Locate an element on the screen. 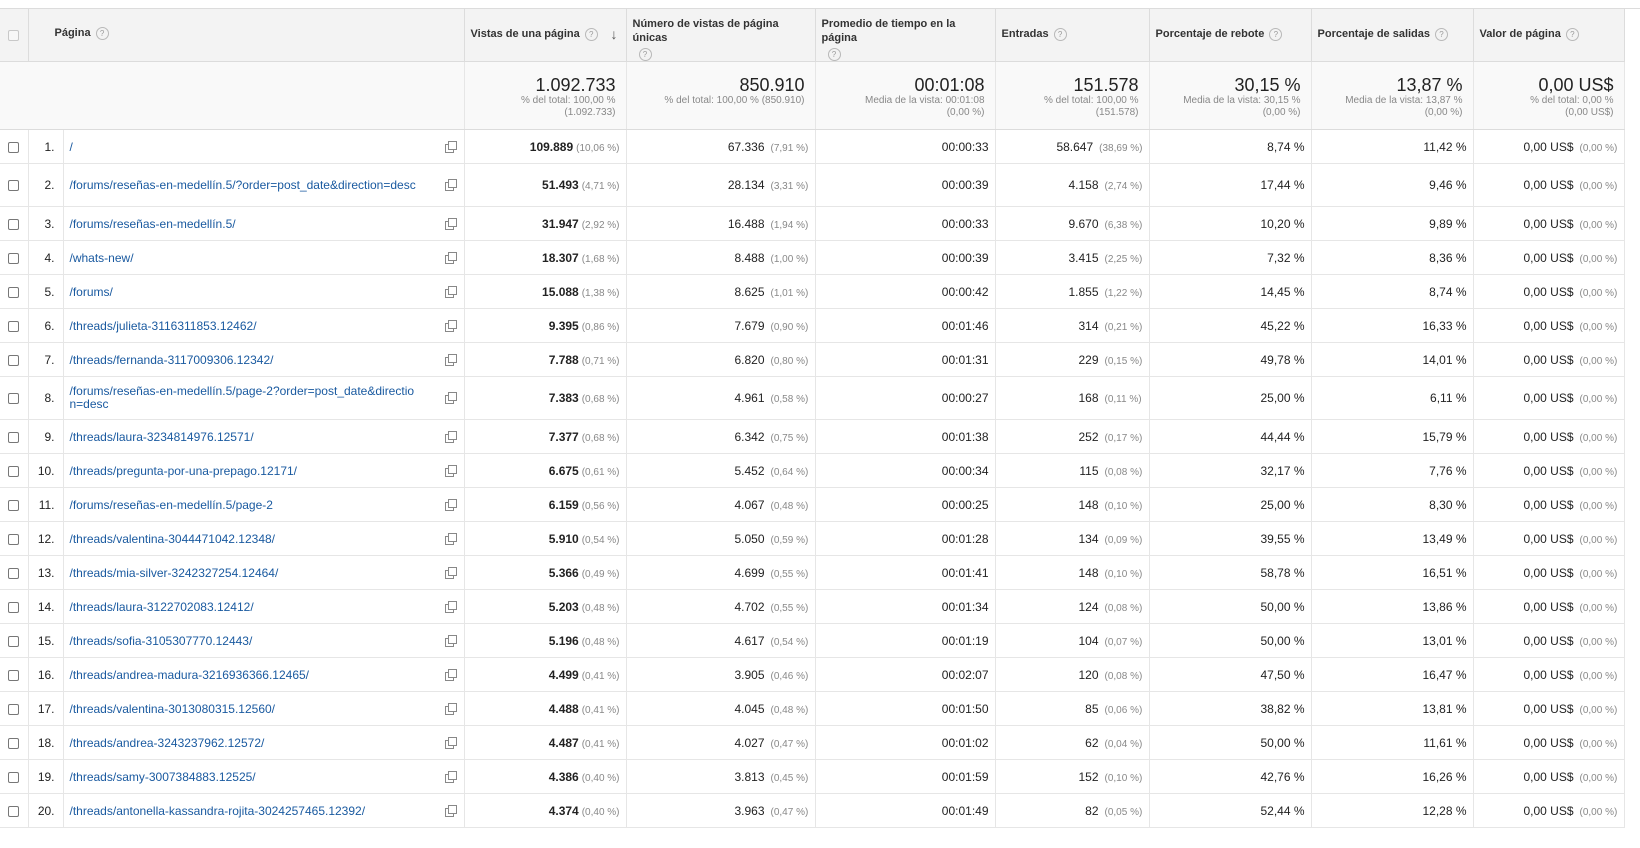 This screenshot has width=1640, height=848. col-header-salidas: Porcentaje de salidas? is located at coordinates (1392, 35).